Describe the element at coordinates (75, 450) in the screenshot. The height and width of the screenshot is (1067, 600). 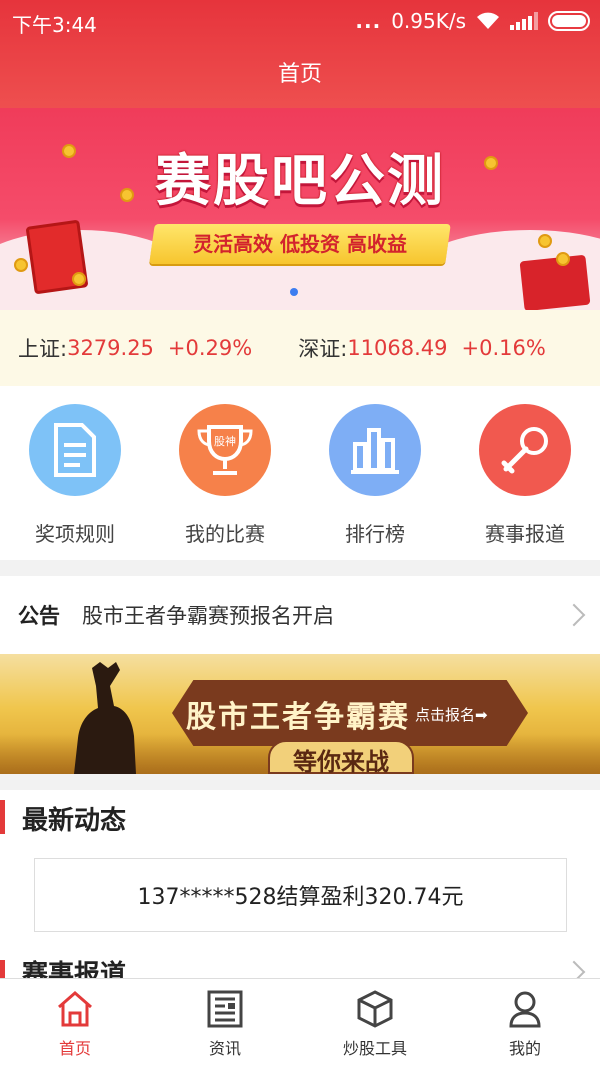
I see `document-icon` at that location.